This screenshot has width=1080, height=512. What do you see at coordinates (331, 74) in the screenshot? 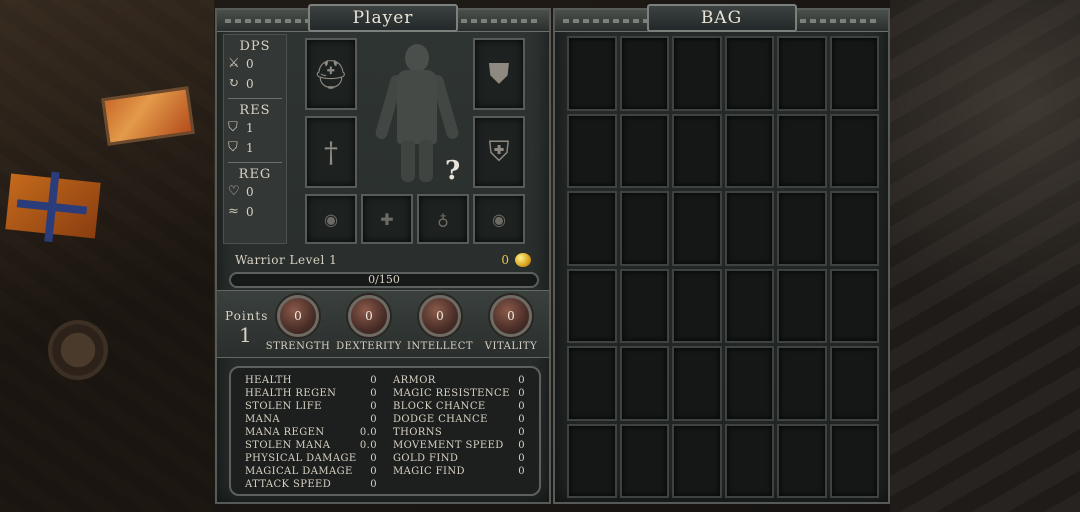
I see `helmet-slot: ⛑` at bounding box center [331, 74].